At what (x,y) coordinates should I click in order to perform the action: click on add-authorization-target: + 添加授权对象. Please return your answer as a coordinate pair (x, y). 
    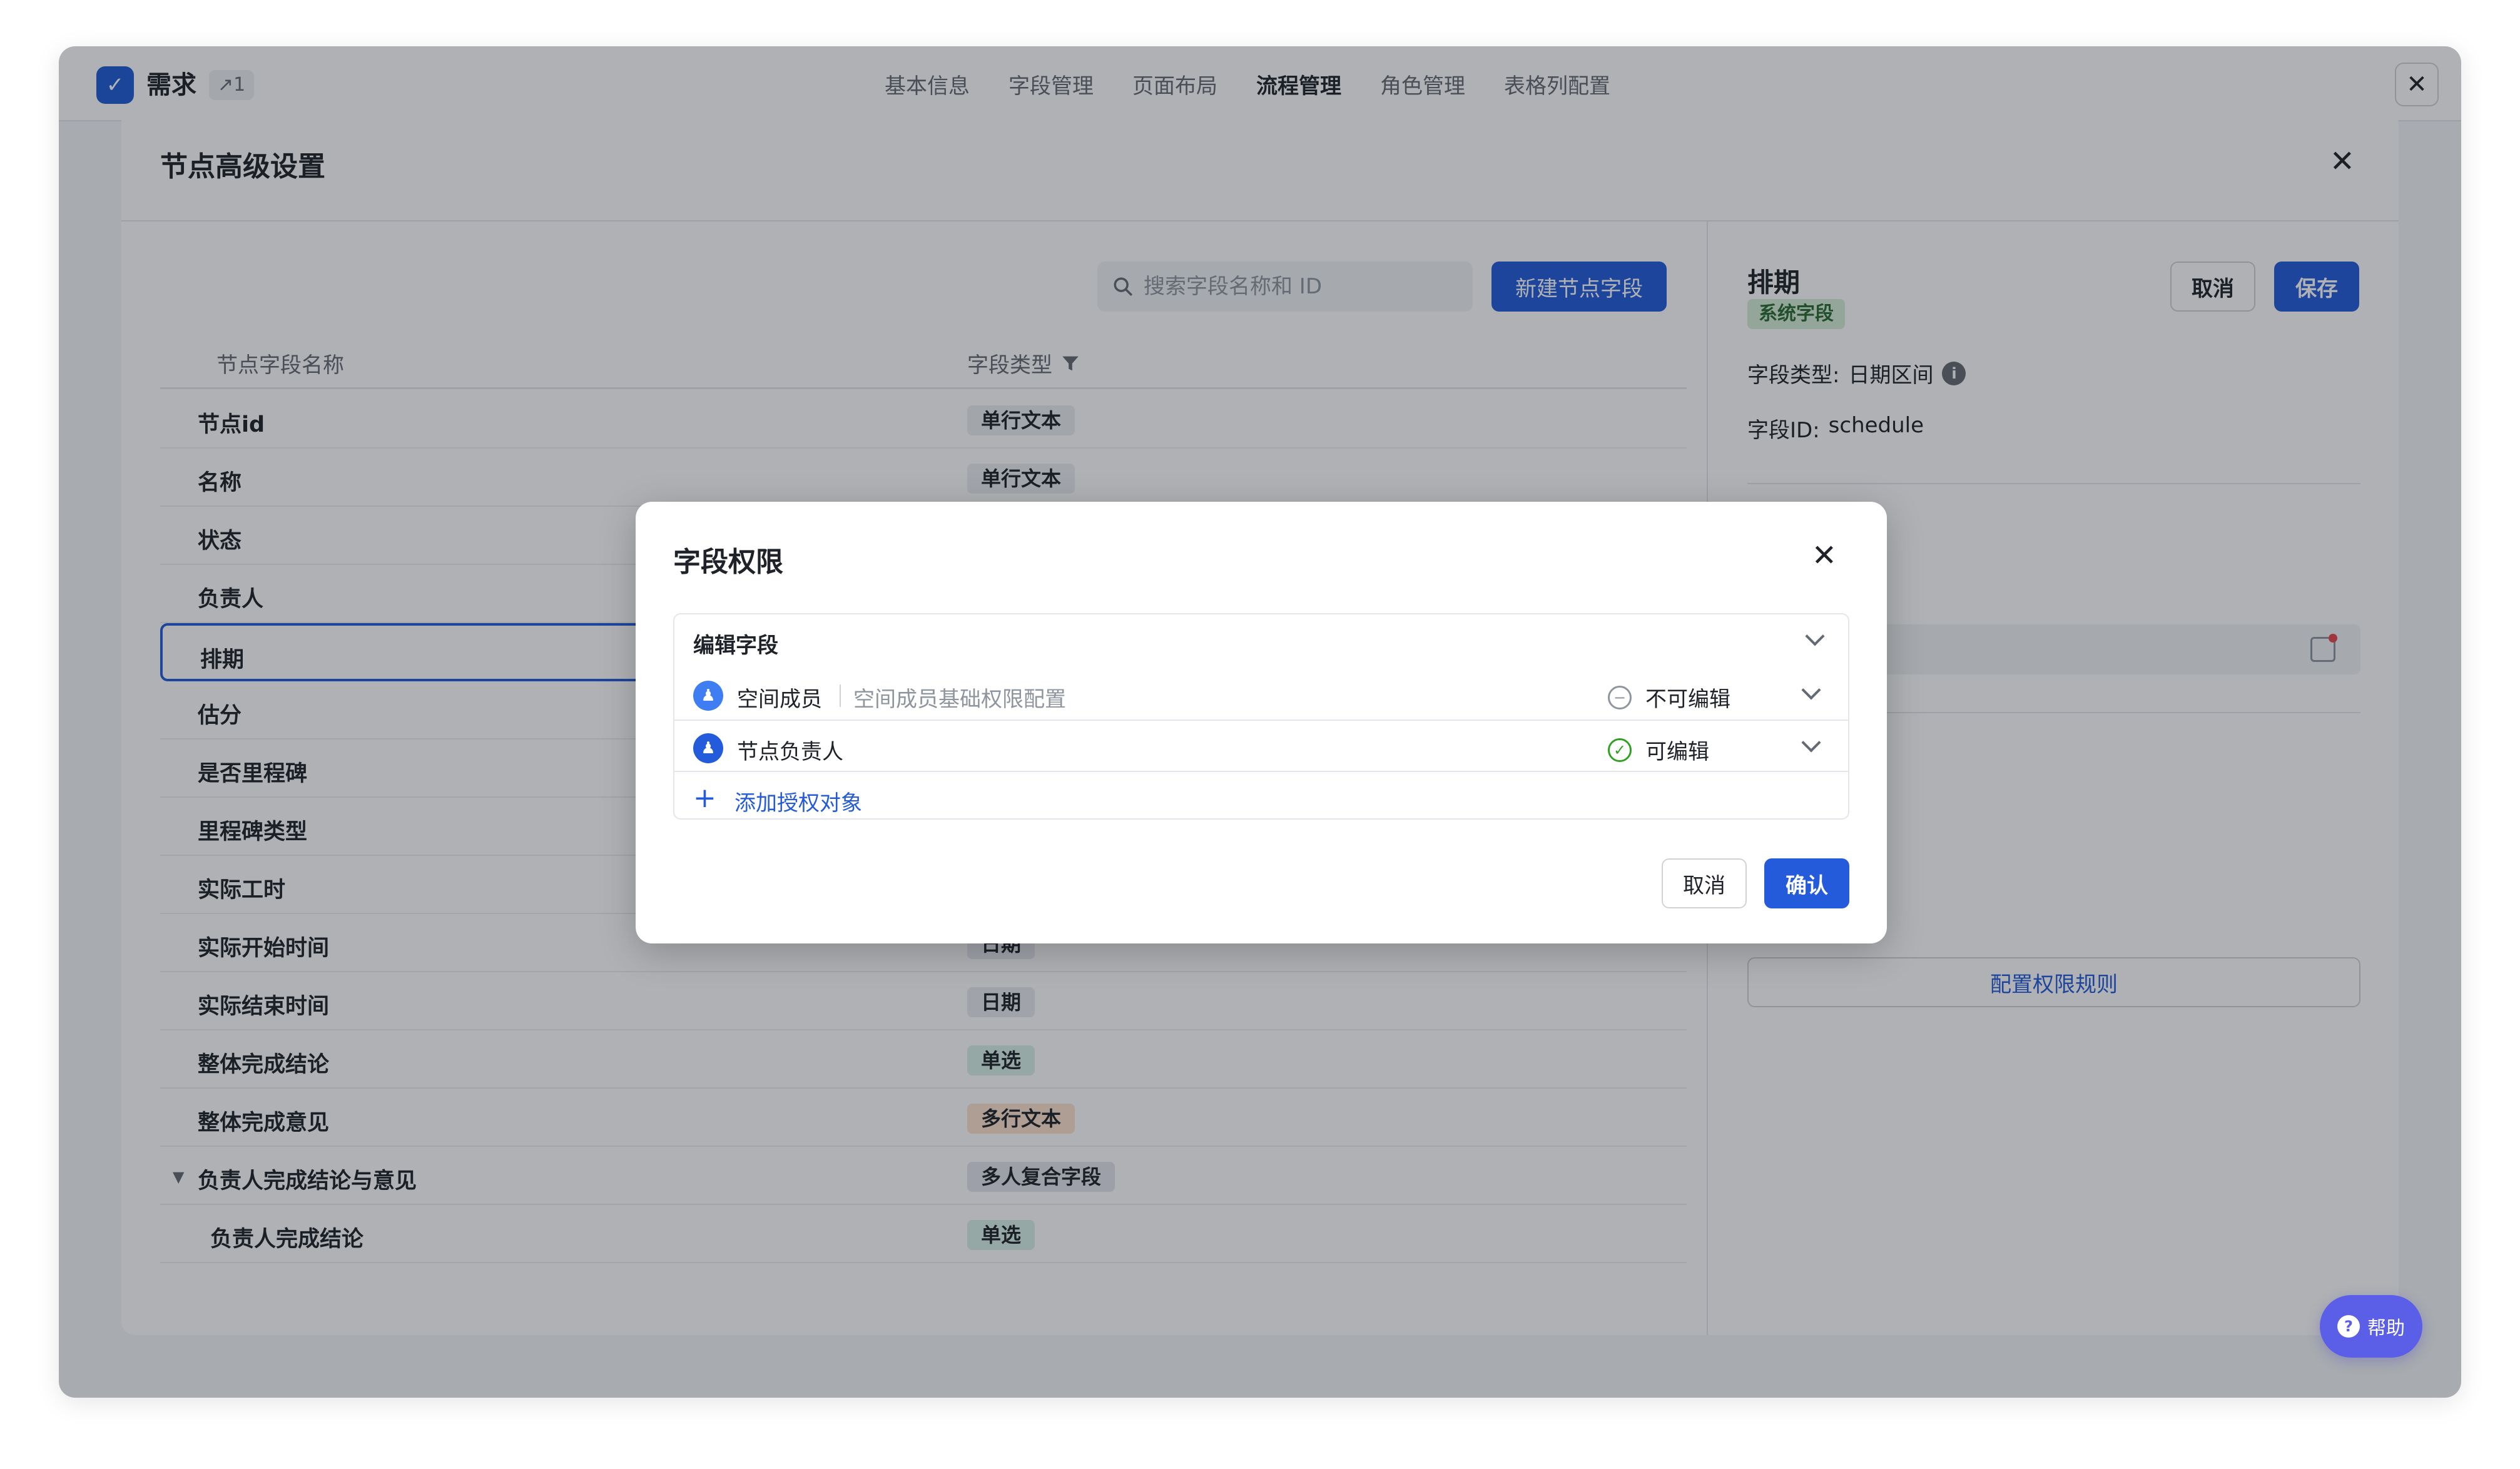
    Looking at the image, I should click on (1261, 796).